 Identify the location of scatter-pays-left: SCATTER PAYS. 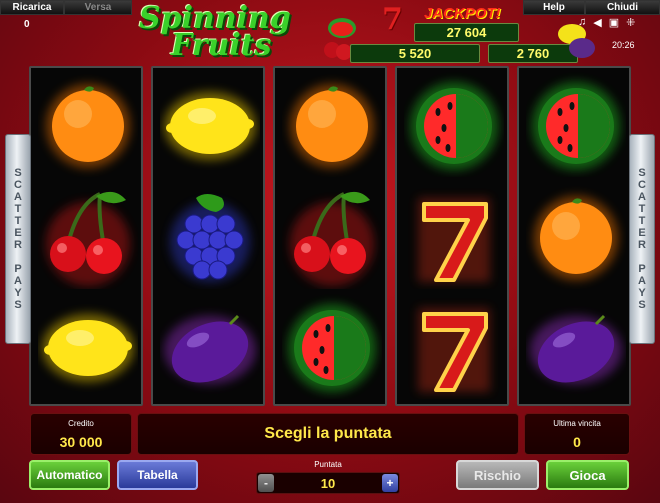
(18, 239).